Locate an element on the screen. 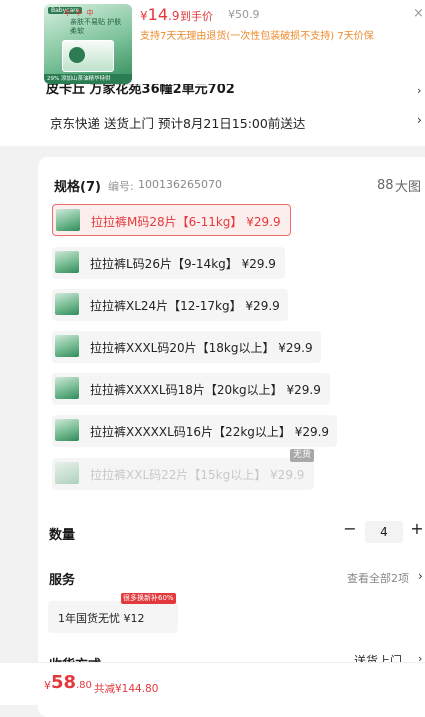  spec-option-m28: 拉拉裤M码28片【6-11kg】 ¥29.9 is located at coordinates (171, 220).